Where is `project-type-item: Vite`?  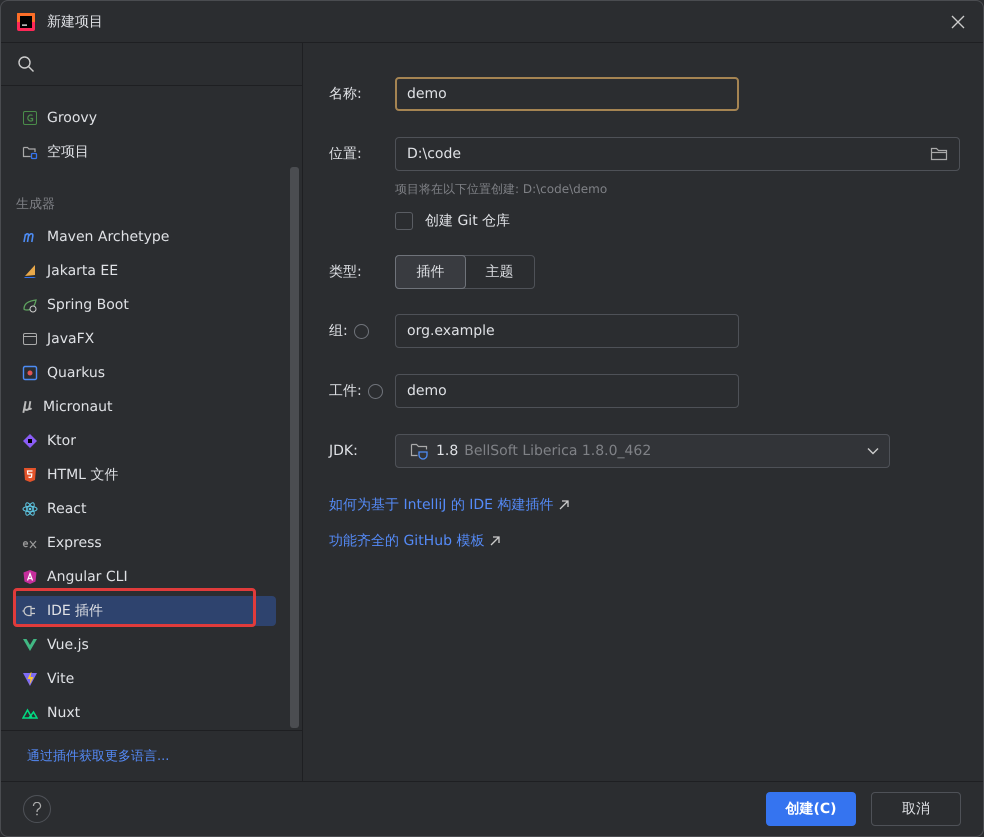 project-type-item: Vite is located at coordinates (144, 679).